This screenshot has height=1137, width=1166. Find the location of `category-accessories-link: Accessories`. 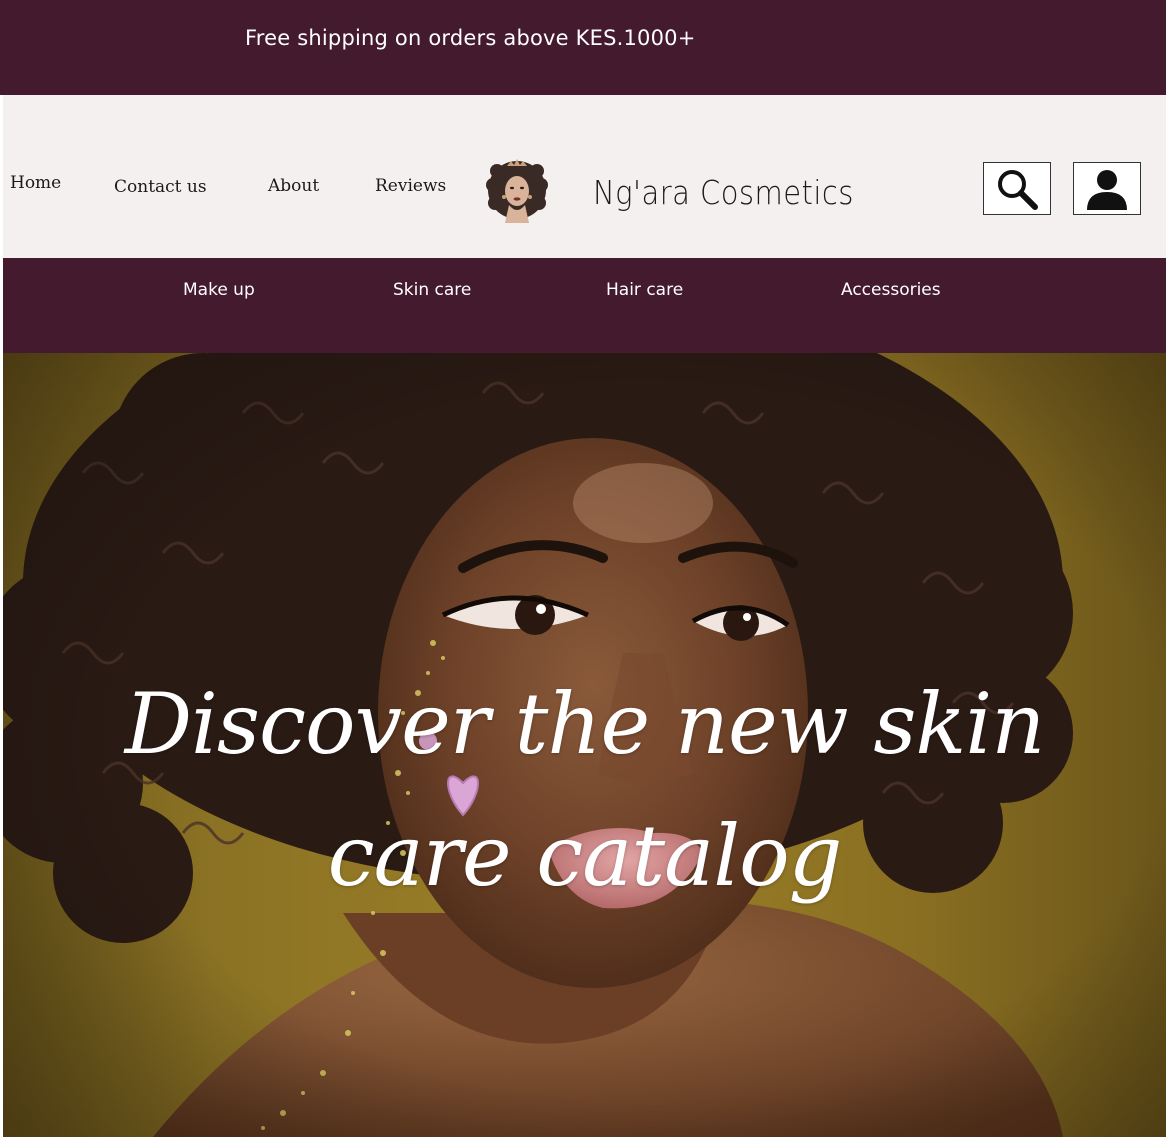

category-accessories-link: Accessories is located at coordinates (891, 290).